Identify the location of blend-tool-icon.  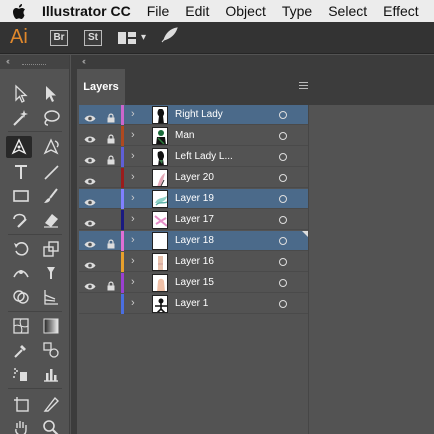
(51, 350).